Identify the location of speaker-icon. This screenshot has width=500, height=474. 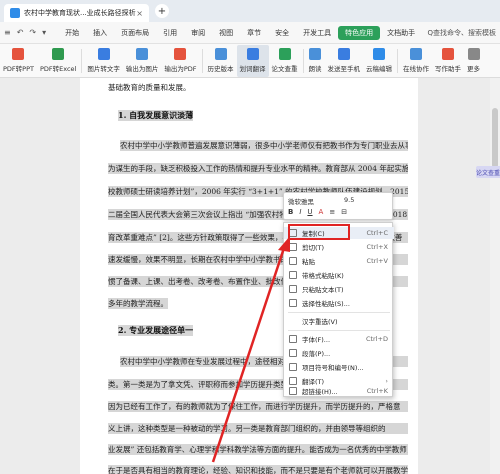
(315, 54).